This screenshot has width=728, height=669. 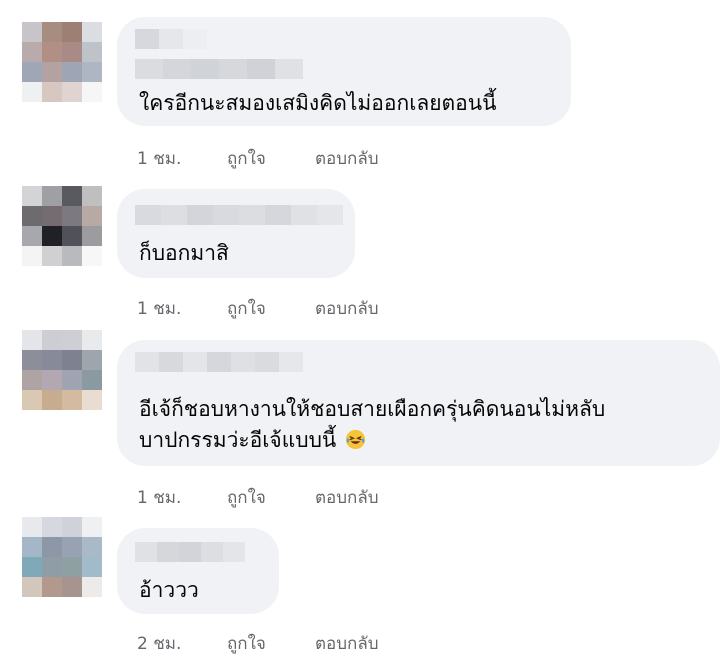 What do you see at coordinates (190, 552) in the screenshot?
I see `author-name-blurred` at bounding box center [190, 552].